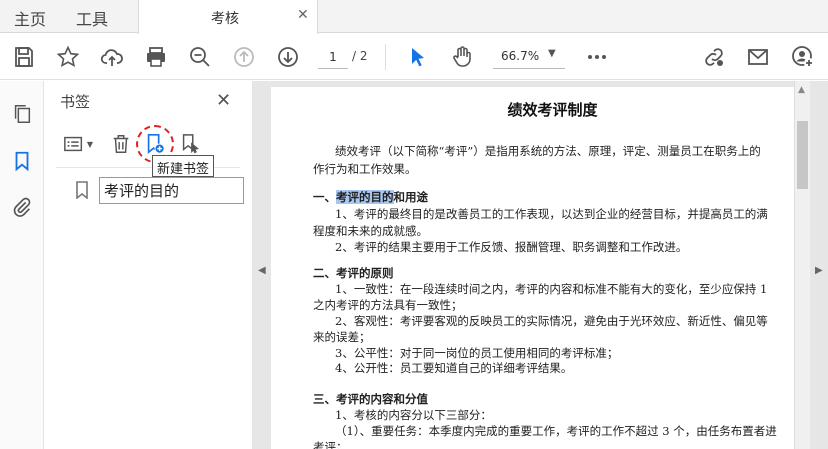 The width and height of the screenshot is (828, 449). What do you see at coordinates (365, 197) in the screenshot?
I see `selected-text: 考评的目的` at bounding box center [365, 197].